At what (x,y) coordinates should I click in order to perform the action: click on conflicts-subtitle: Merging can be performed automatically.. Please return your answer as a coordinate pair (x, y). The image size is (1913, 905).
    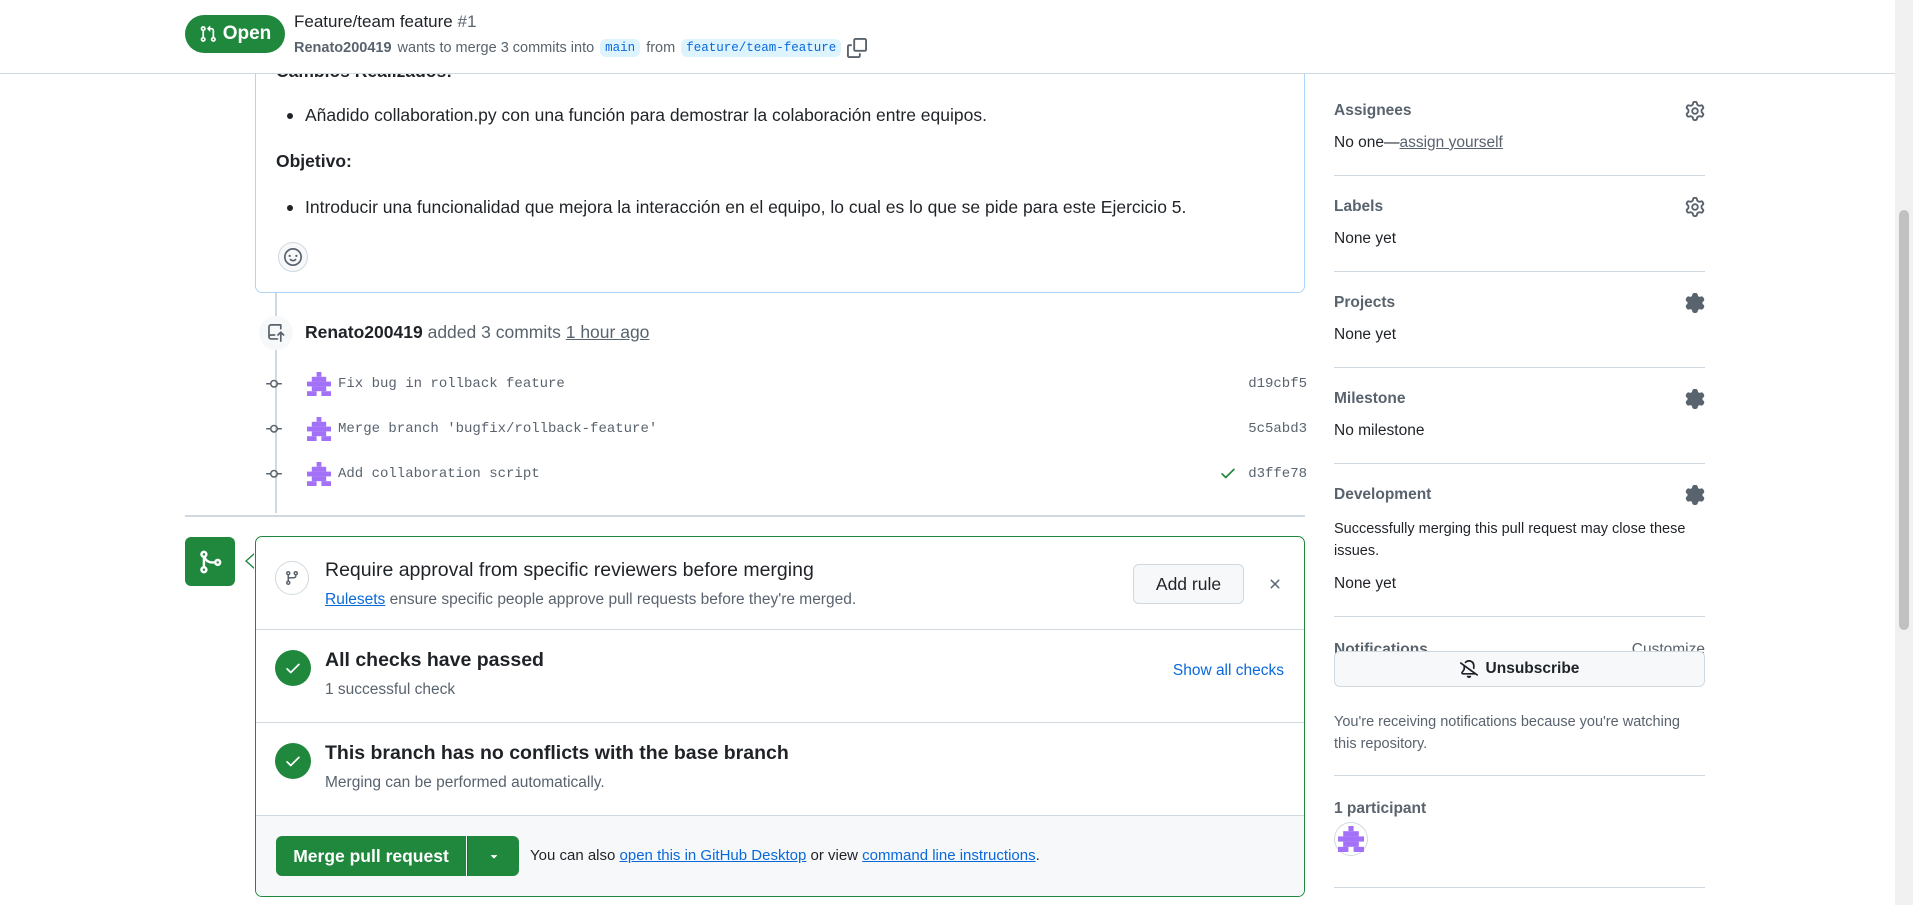
    Looking at the image, I should click on (465, 782).